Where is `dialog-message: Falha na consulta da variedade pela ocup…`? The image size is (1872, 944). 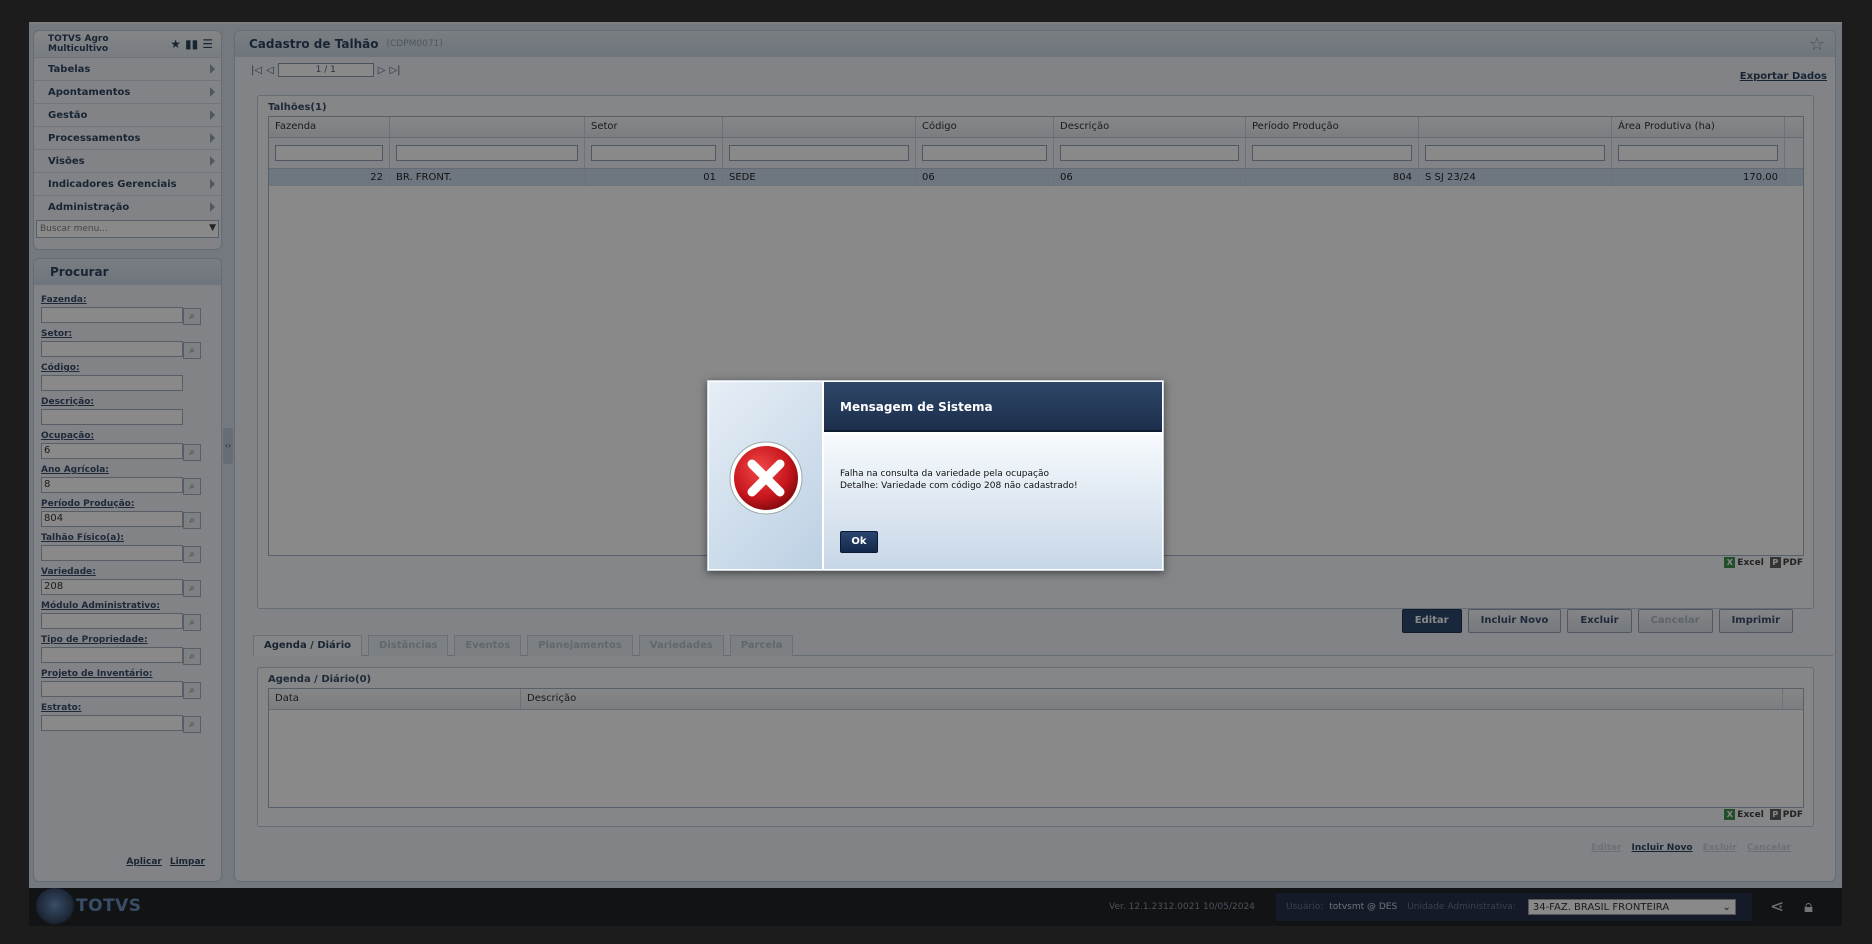 dialog-message: Falha na consulta da variedade pela ocup… is located at coordinates (959, 480).